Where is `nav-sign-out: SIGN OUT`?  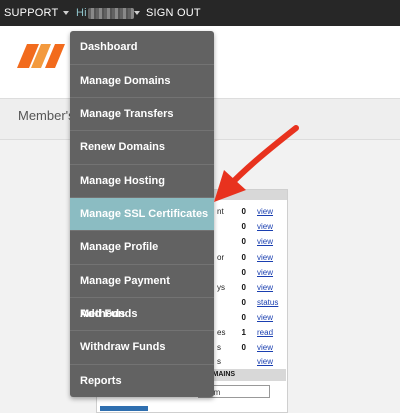
nav-sign-out: SIGN OUT is located at coordinates (173, 13).